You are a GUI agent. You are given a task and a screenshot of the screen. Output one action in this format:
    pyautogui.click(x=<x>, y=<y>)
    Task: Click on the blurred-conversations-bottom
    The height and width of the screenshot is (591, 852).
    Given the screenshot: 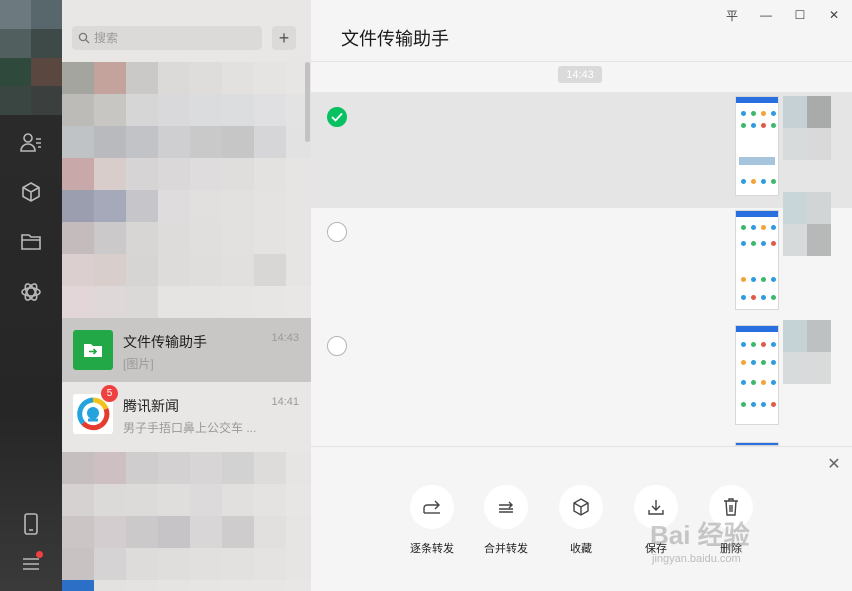 What is the action you would take?
    pyautogui.click(x=186, y=521)
    